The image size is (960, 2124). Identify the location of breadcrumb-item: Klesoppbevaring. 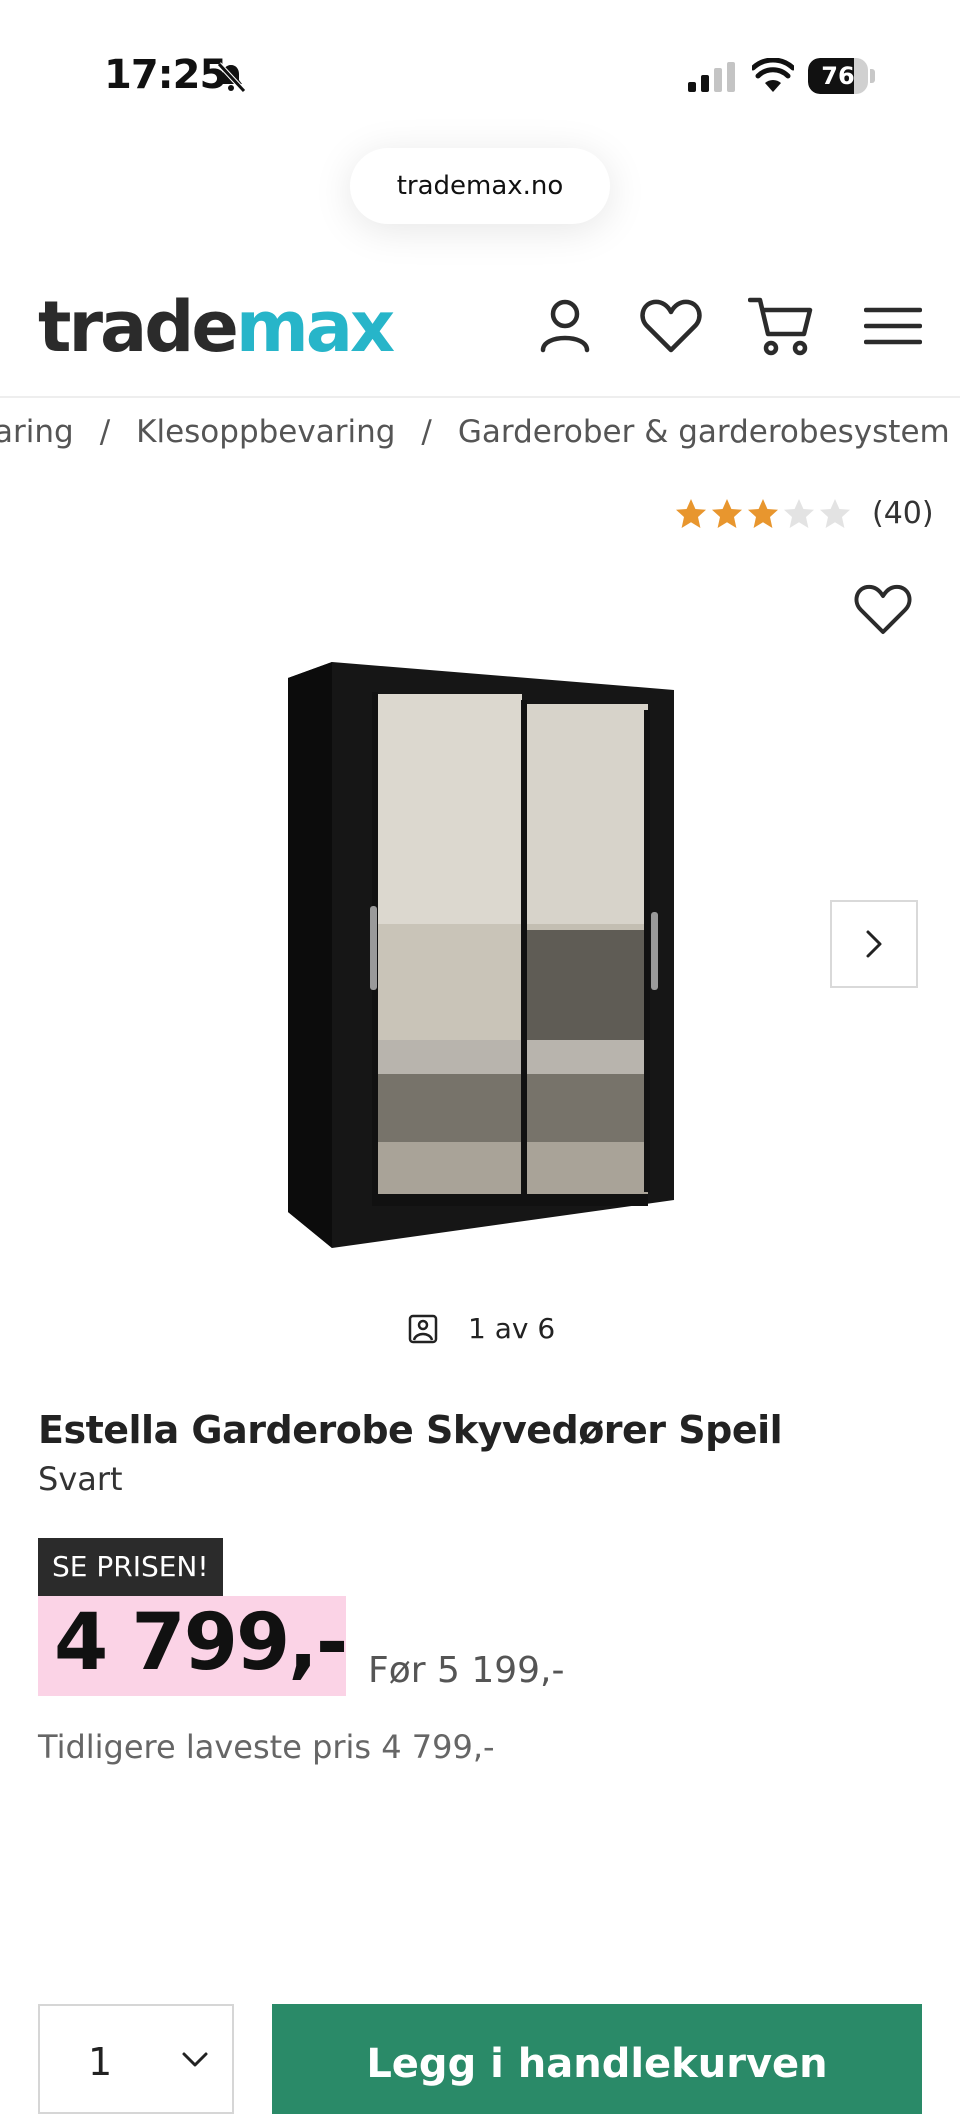
(265, 432).